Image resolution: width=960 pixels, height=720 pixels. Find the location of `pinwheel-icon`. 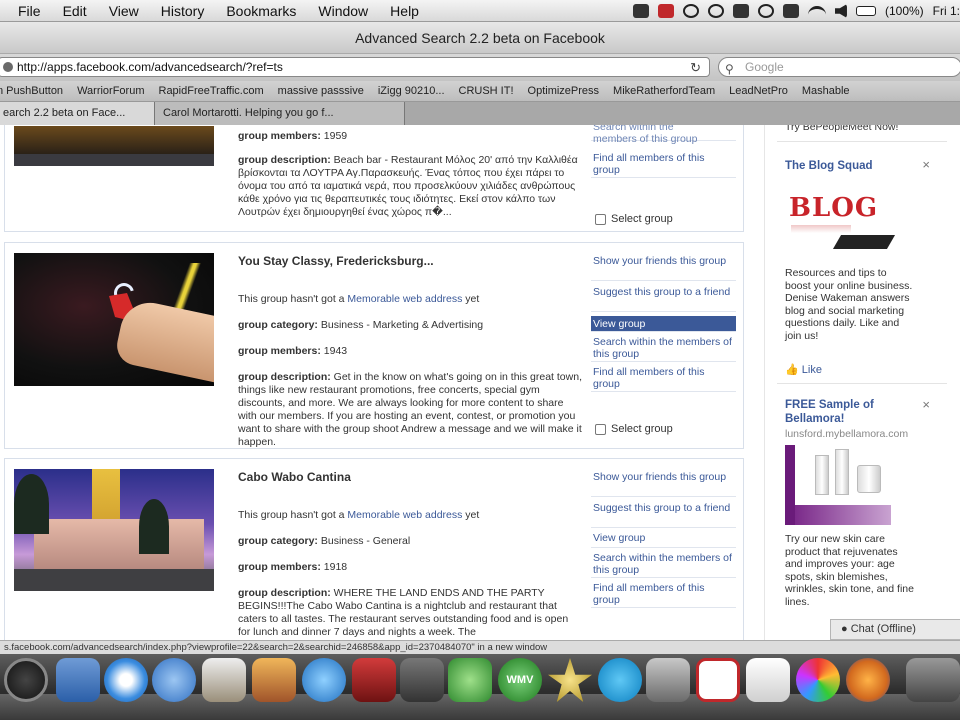

pinwheel-icon is located at coordinates (818, 680).